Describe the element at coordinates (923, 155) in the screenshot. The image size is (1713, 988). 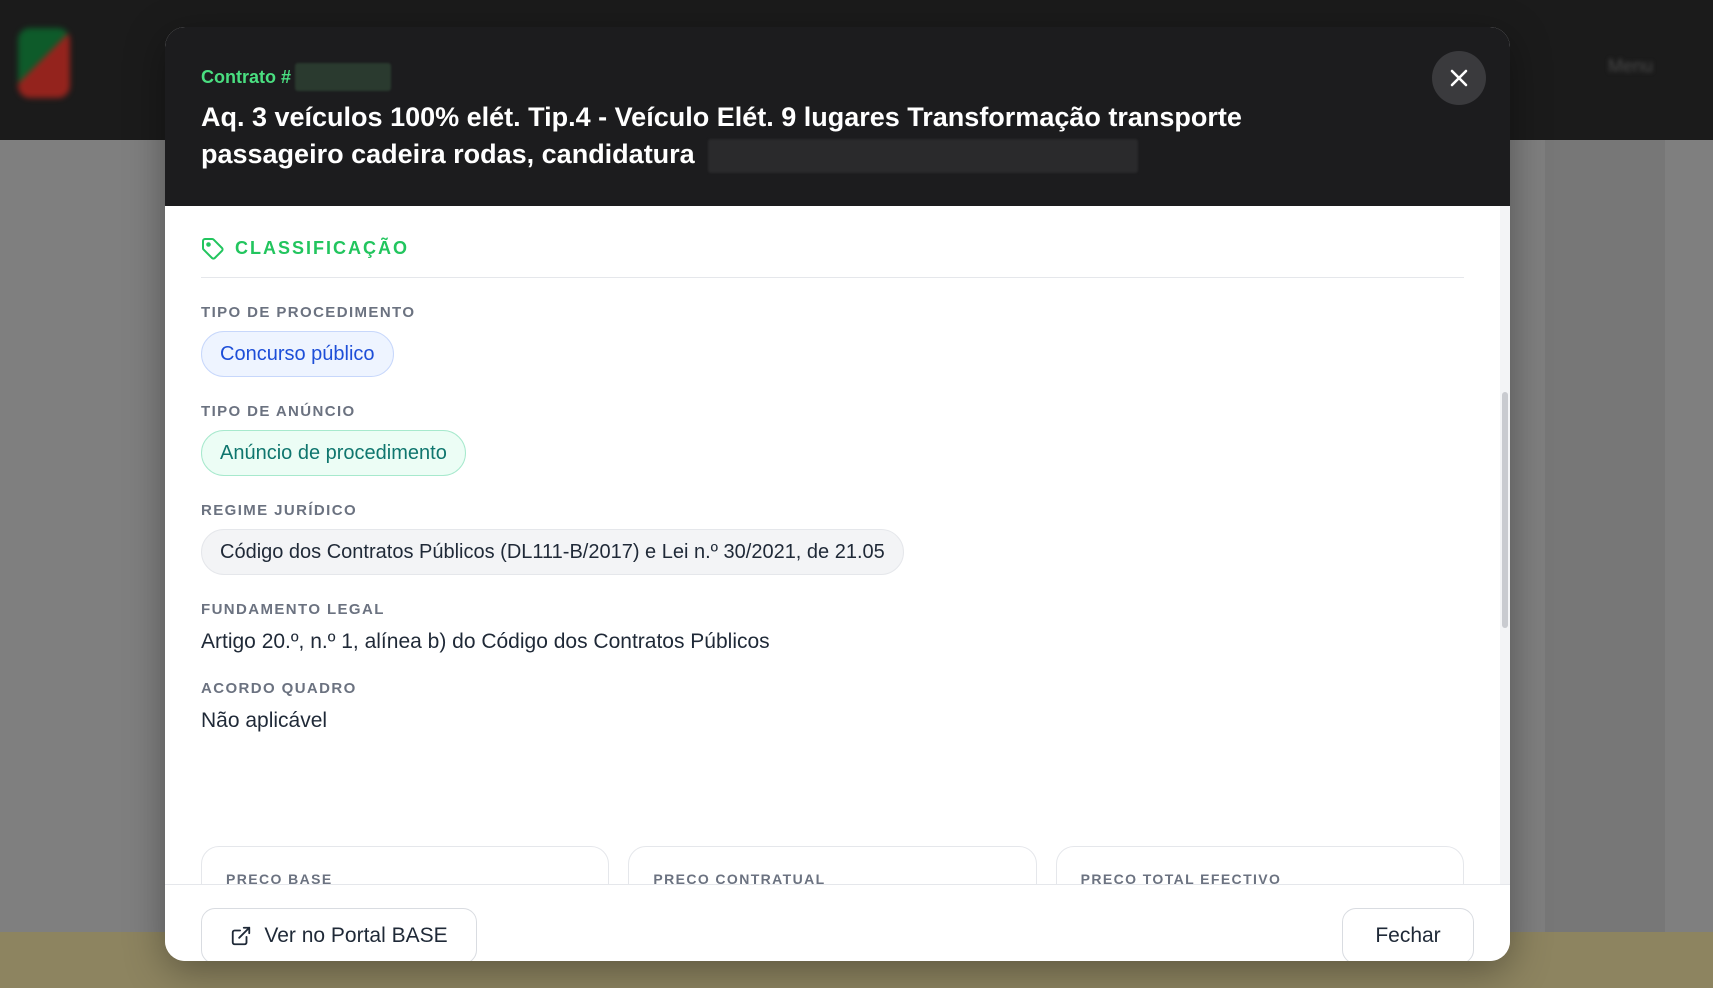
I see `redacted-candidature` at that location.